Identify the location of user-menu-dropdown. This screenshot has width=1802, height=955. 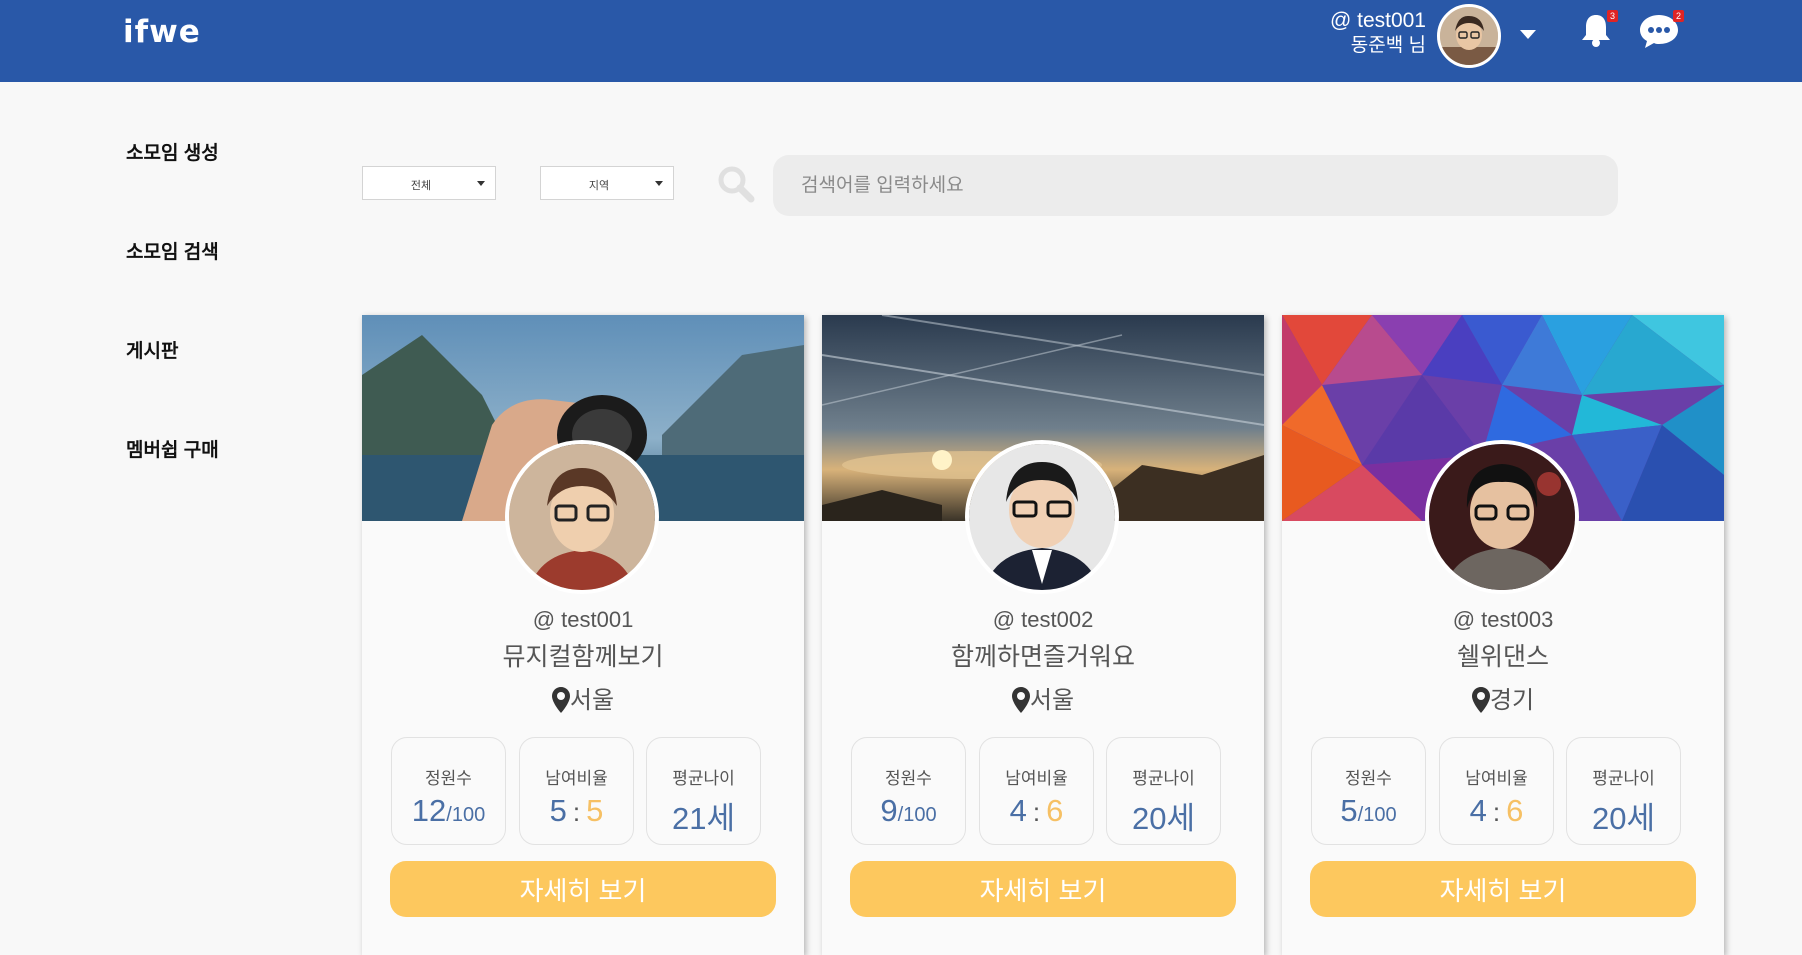
(1528, 34).